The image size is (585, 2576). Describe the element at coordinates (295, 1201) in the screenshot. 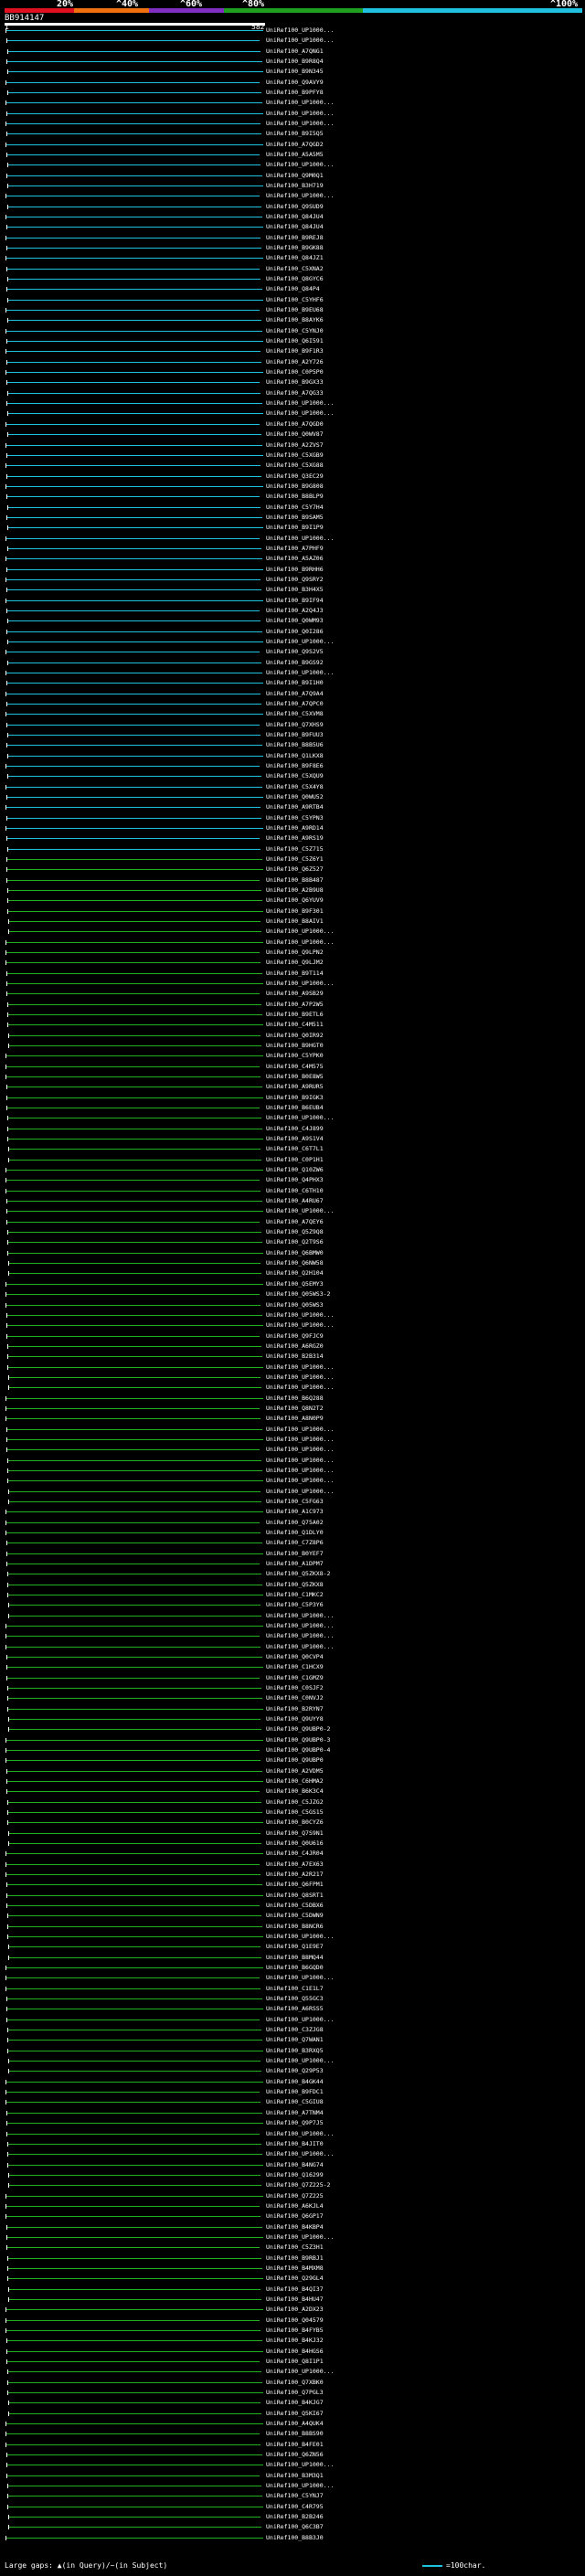

I see `hit-label: UniRef100_A4RU67` at that location.